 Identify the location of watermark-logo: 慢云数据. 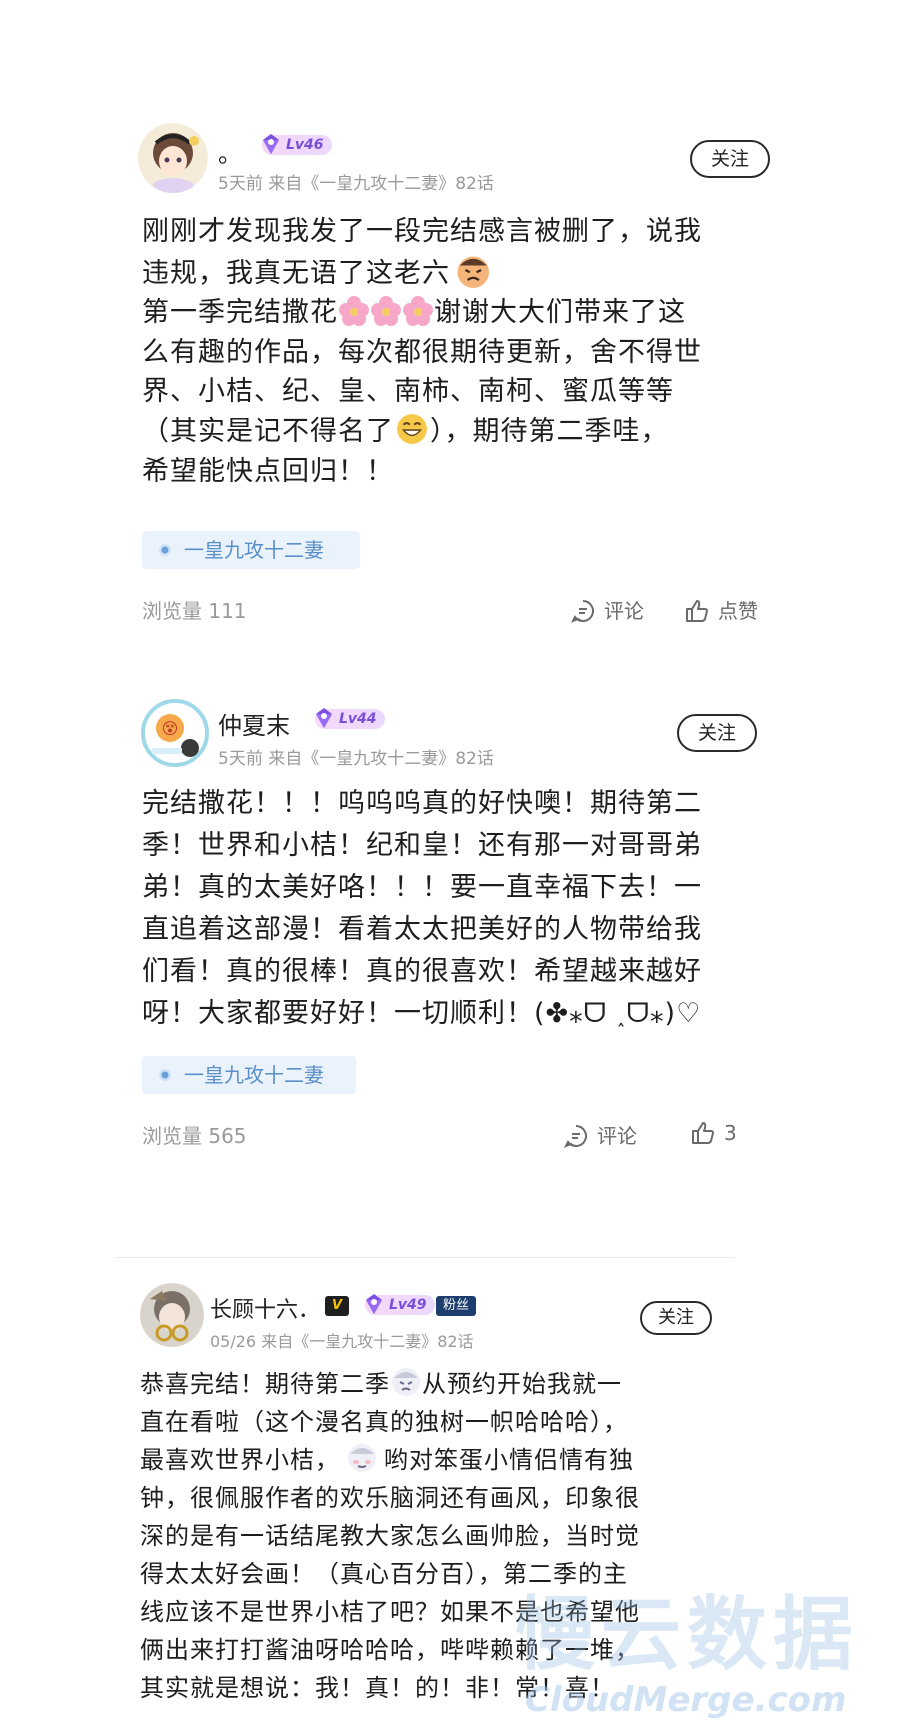
(687, 1634).